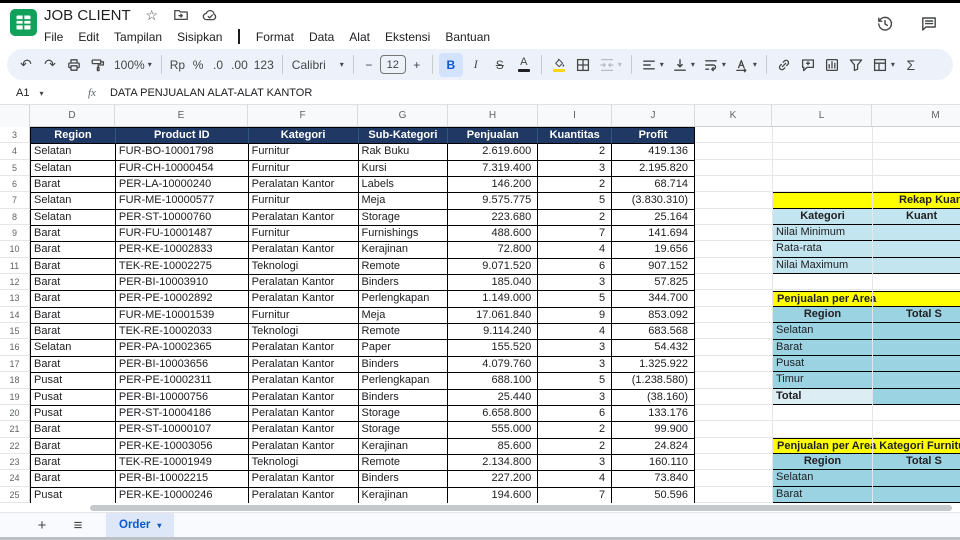  What do you see at coordinates (493, 365) in the screenshot?
I see `cell: 4.079.760` at bounding box center [493, 365].